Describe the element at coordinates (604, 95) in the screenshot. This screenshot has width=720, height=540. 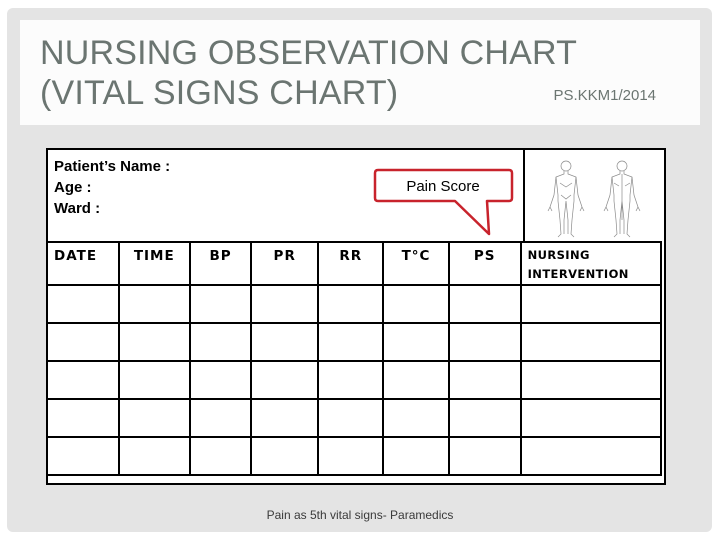
I see `form-code: PS.KKM1/2014` at that location.